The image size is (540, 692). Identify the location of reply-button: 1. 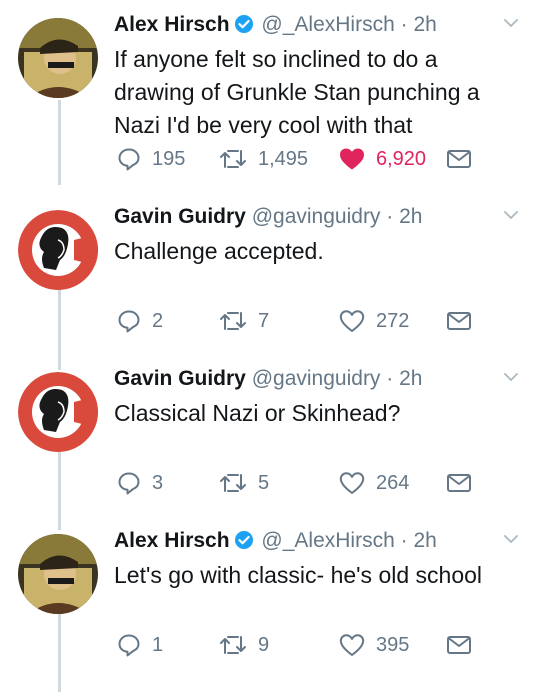
(139, 645).